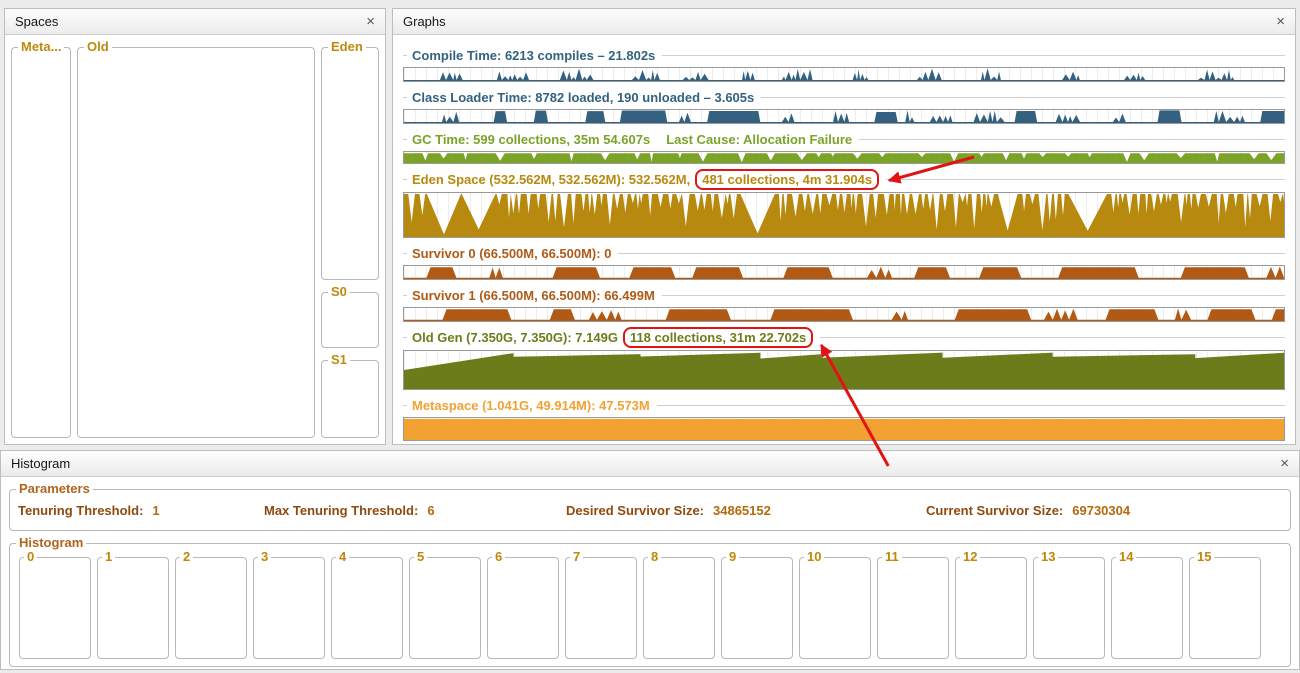 This screenshot has width=1300, height=673. Describe the element at coordinates (350, 239) in the screenshot. I see `young-gen-column: Eden S0 S1` at that location.